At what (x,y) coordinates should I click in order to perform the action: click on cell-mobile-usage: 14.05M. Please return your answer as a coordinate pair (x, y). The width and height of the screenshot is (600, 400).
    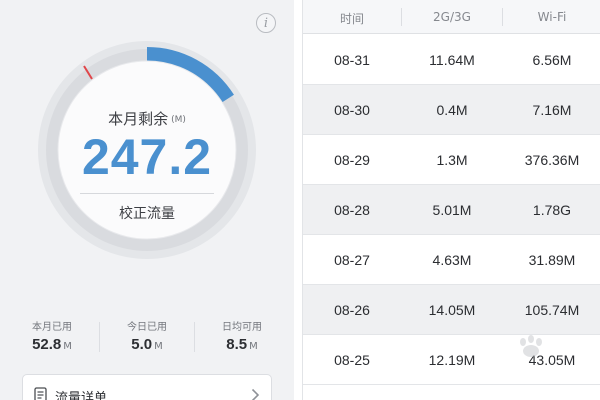
    Looking at the image, I should click on (452, 310).